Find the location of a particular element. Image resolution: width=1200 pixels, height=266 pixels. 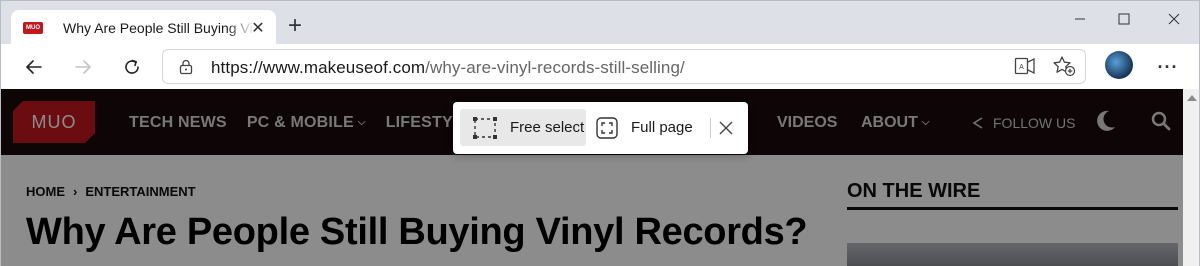

forward-button is located at coordinates (83, 67).